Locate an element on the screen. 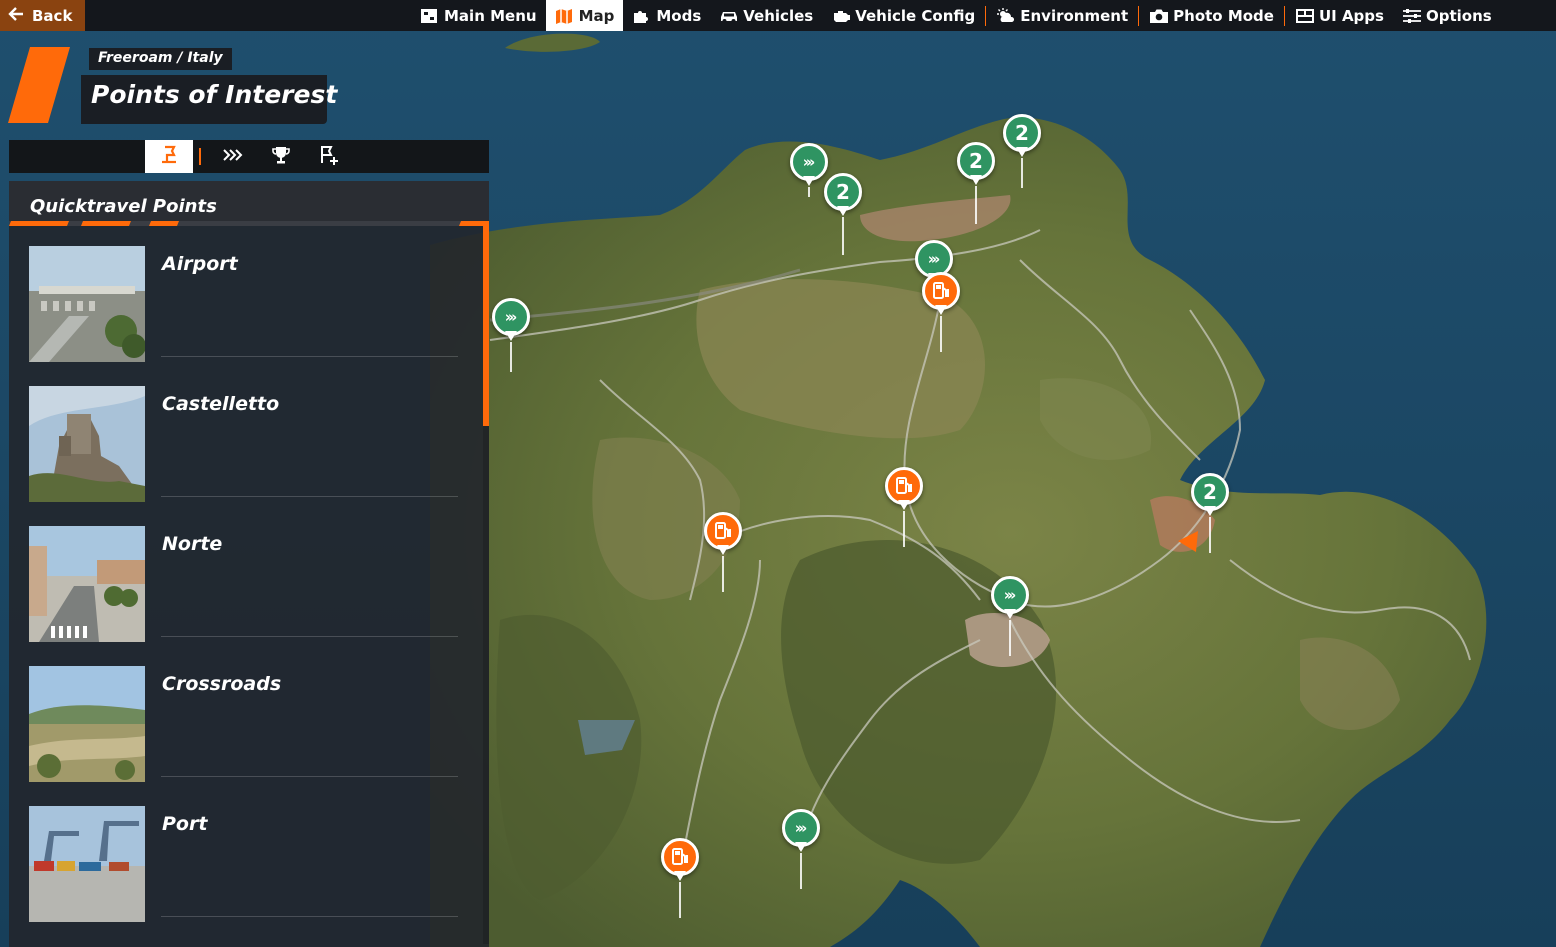 Image resolution: width=1556 pixels, height=947 pixels. list-title: Quicktravel Points is located at coordinates (123, 206).